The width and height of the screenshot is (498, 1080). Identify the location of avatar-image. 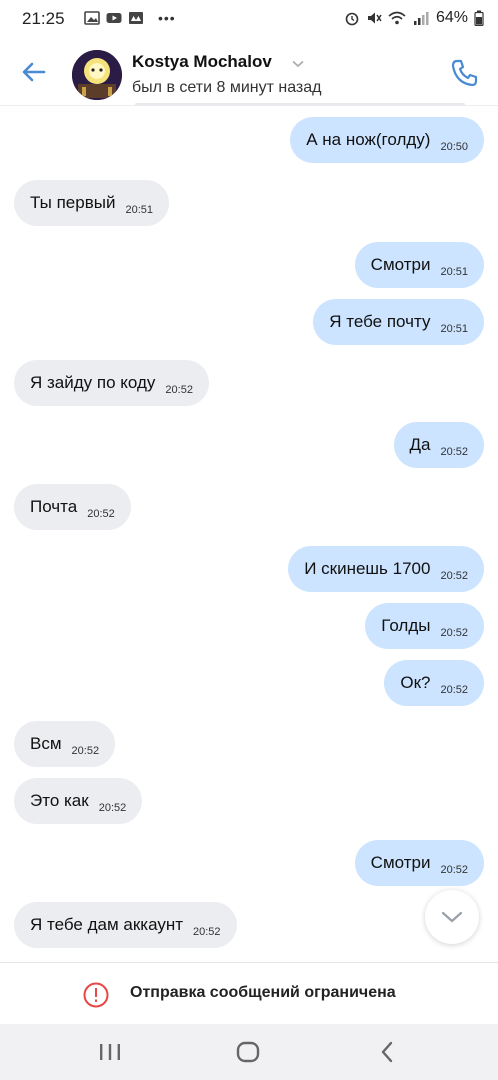
(97, 75).